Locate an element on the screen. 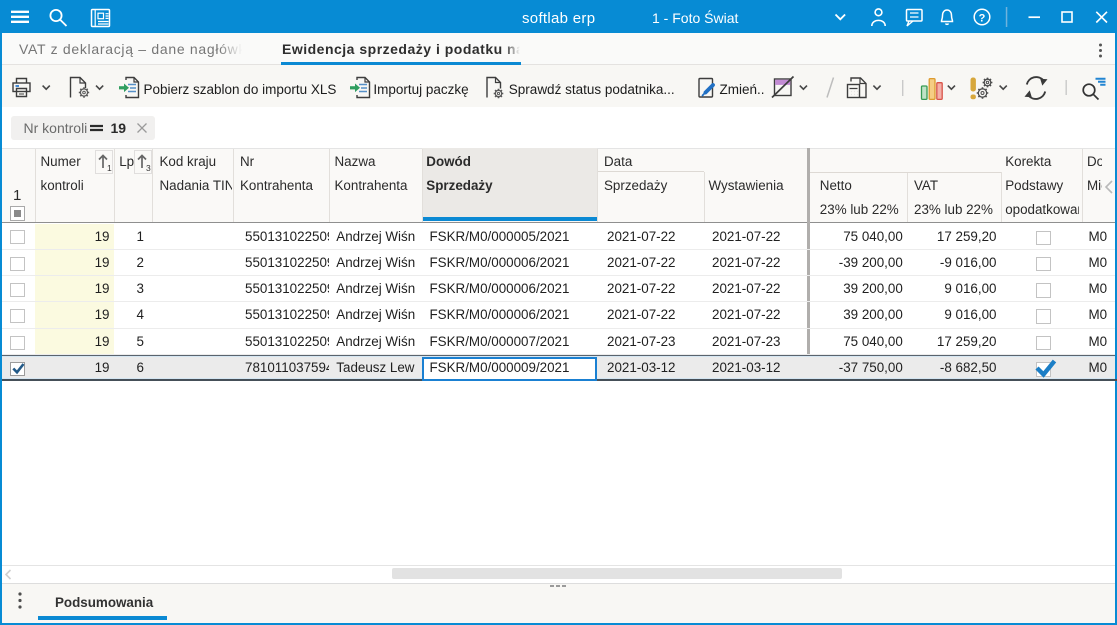  svg-text: 1 is located at coordinates (109, 168).